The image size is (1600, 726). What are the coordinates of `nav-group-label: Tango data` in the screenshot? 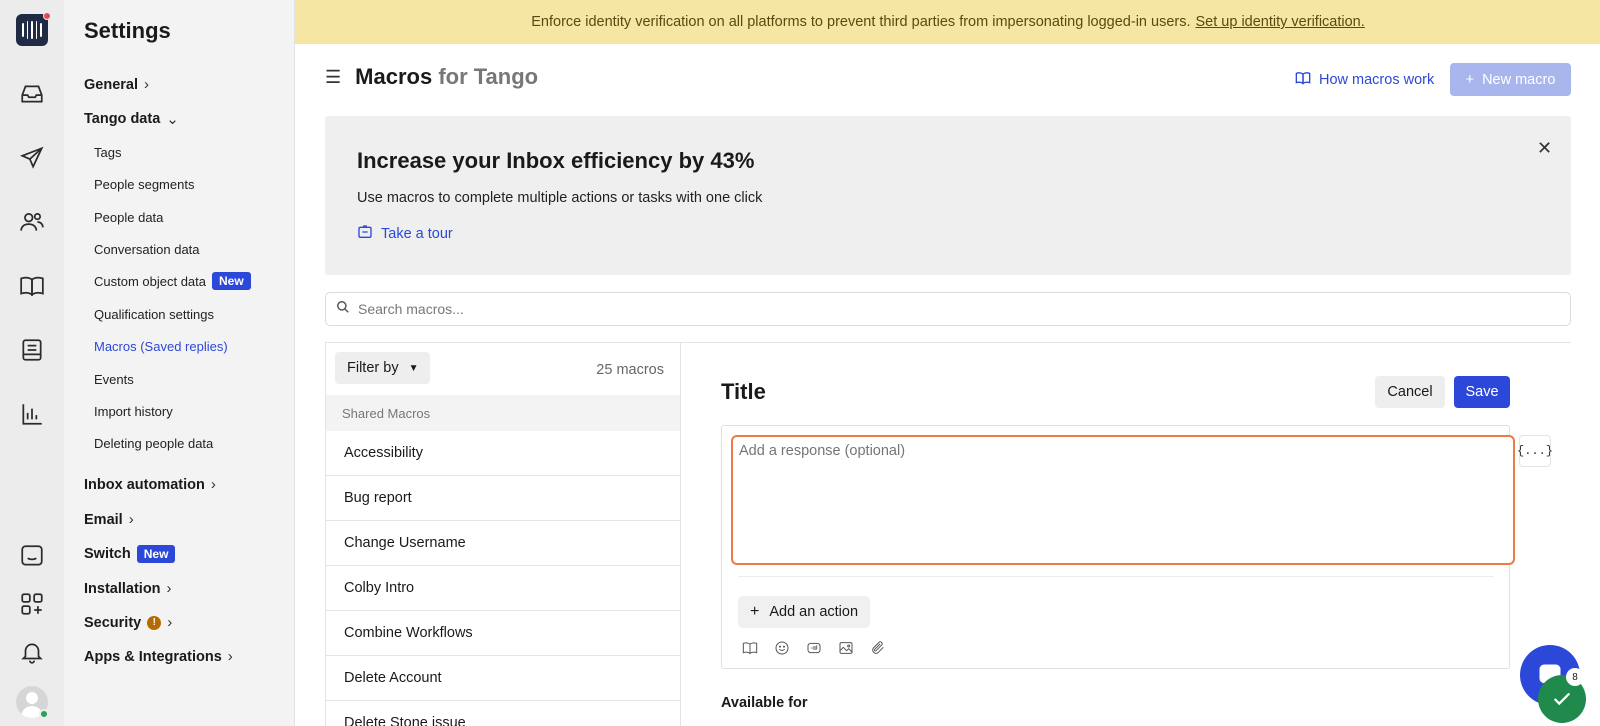 It's located at (122, 119).